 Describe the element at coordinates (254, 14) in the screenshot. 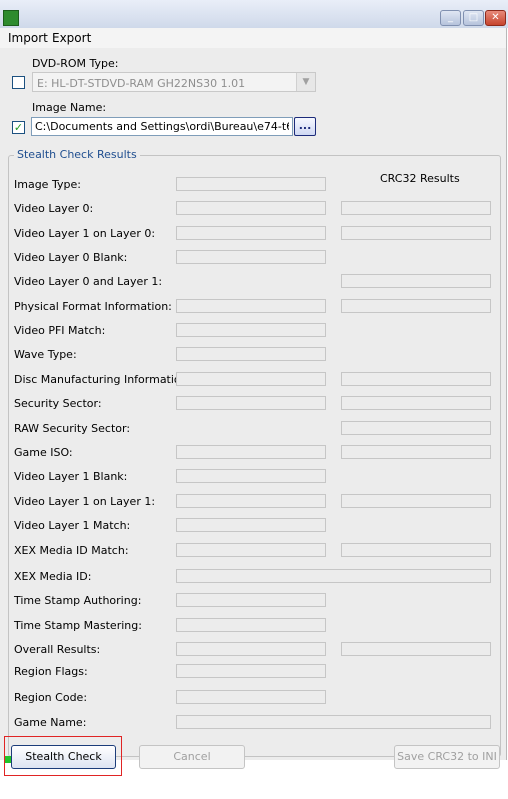

I see `title-bar: _ □ ✕` at that location.